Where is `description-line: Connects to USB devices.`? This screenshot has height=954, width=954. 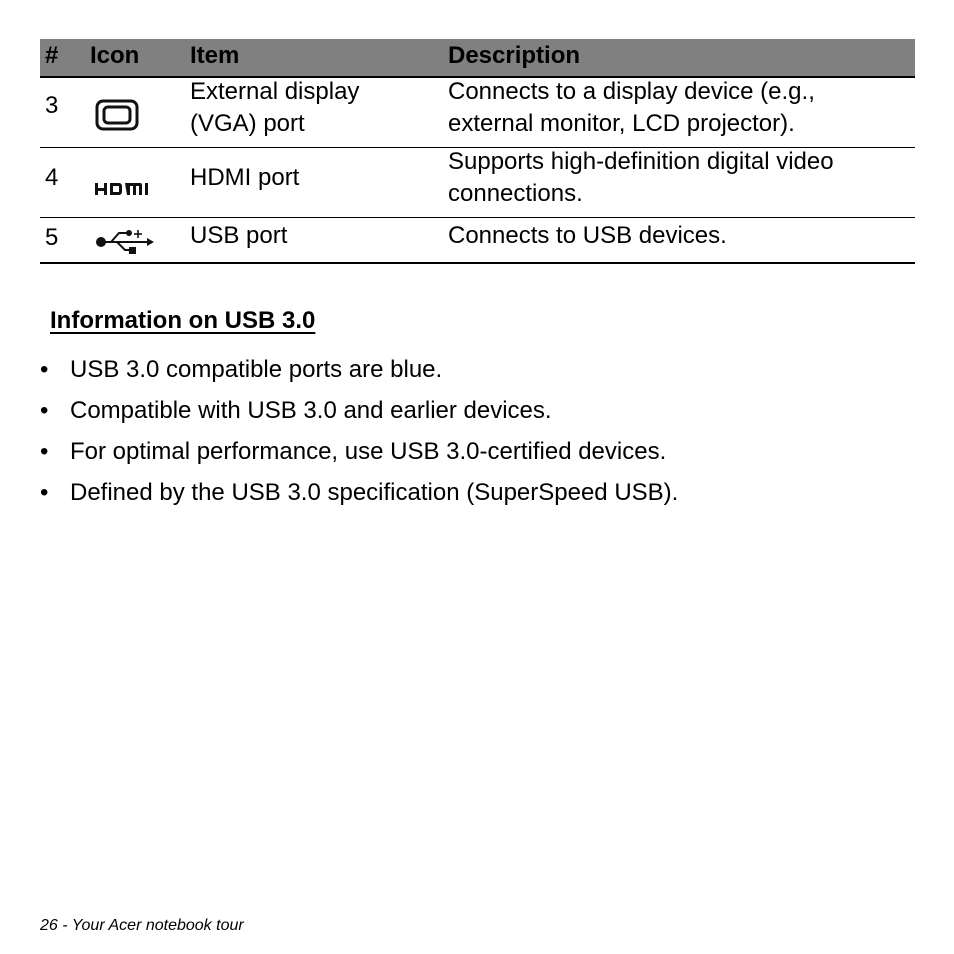 description-line: Connects to USB devices. is located at coordinates (587, 235).